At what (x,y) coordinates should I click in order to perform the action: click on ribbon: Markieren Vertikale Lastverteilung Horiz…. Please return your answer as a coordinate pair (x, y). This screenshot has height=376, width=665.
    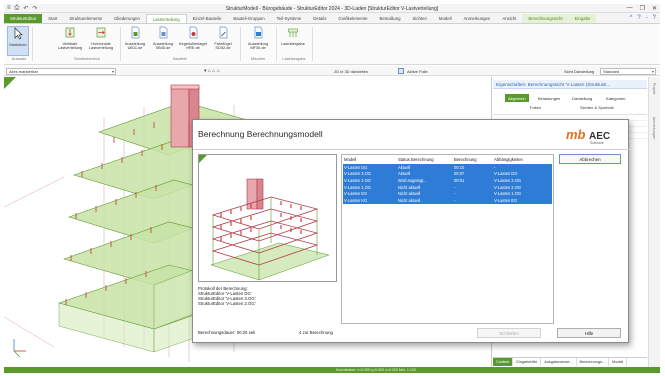
    Looking at the image, I should click on (332, 44).